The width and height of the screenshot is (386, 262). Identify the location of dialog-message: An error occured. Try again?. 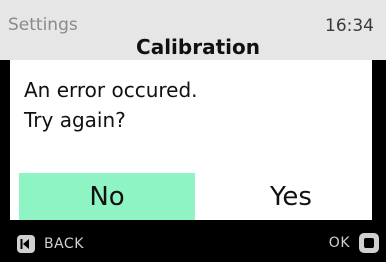
(111, 105).